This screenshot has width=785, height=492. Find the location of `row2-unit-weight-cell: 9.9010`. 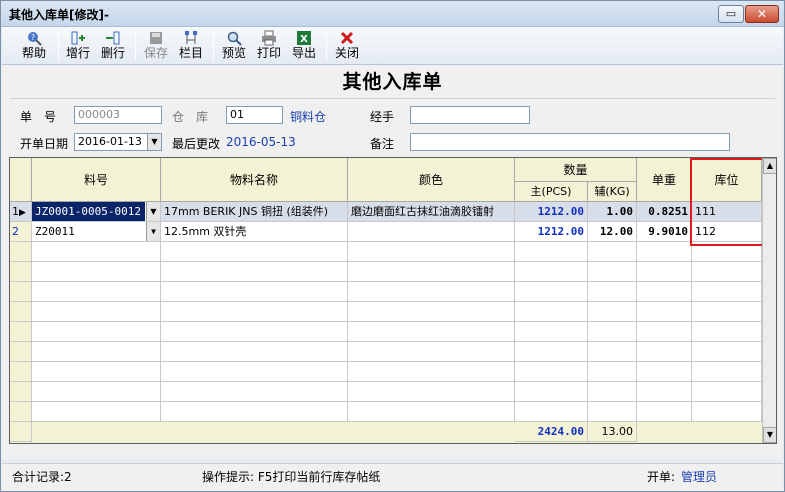

row2-unit-weight-cell: 9.9010 is located at coordinates (664, 232).